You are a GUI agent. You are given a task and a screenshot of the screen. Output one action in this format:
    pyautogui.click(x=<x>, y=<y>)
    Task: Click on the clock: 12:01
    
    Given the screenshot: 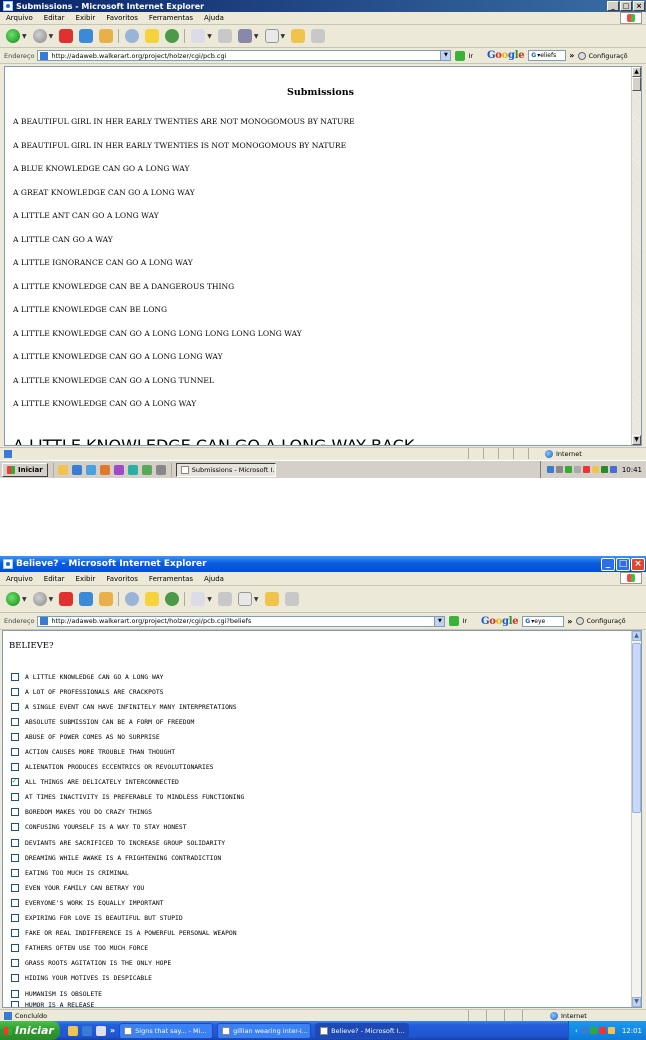 What is the action you would take?
    pyautogui.click(x=632, y=1031)
    